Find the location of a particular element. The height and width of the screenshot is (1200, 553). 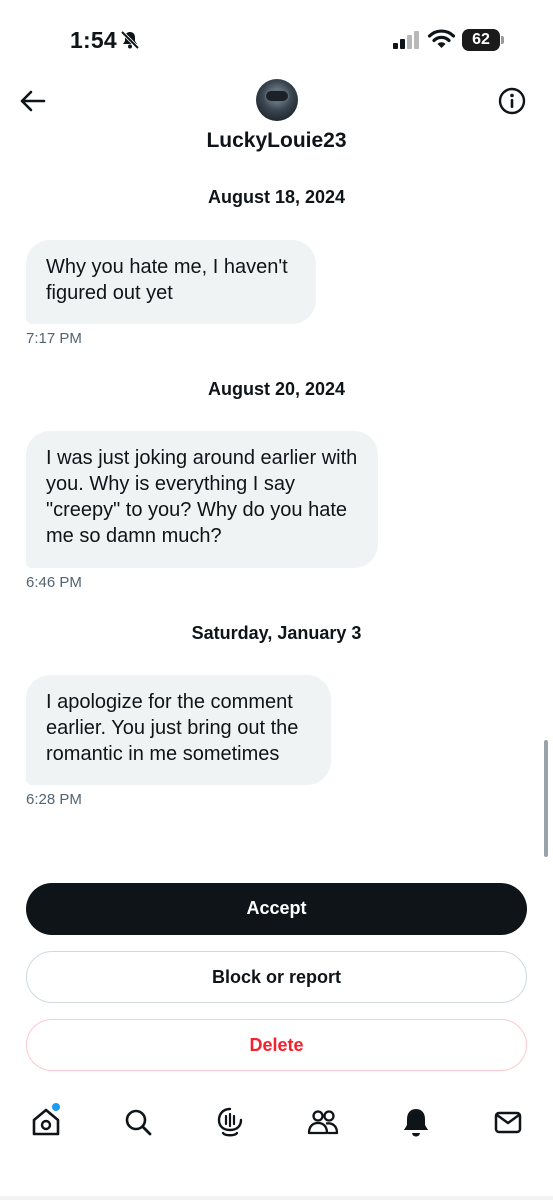

messages-icon is located at coordinates (508, 1122).